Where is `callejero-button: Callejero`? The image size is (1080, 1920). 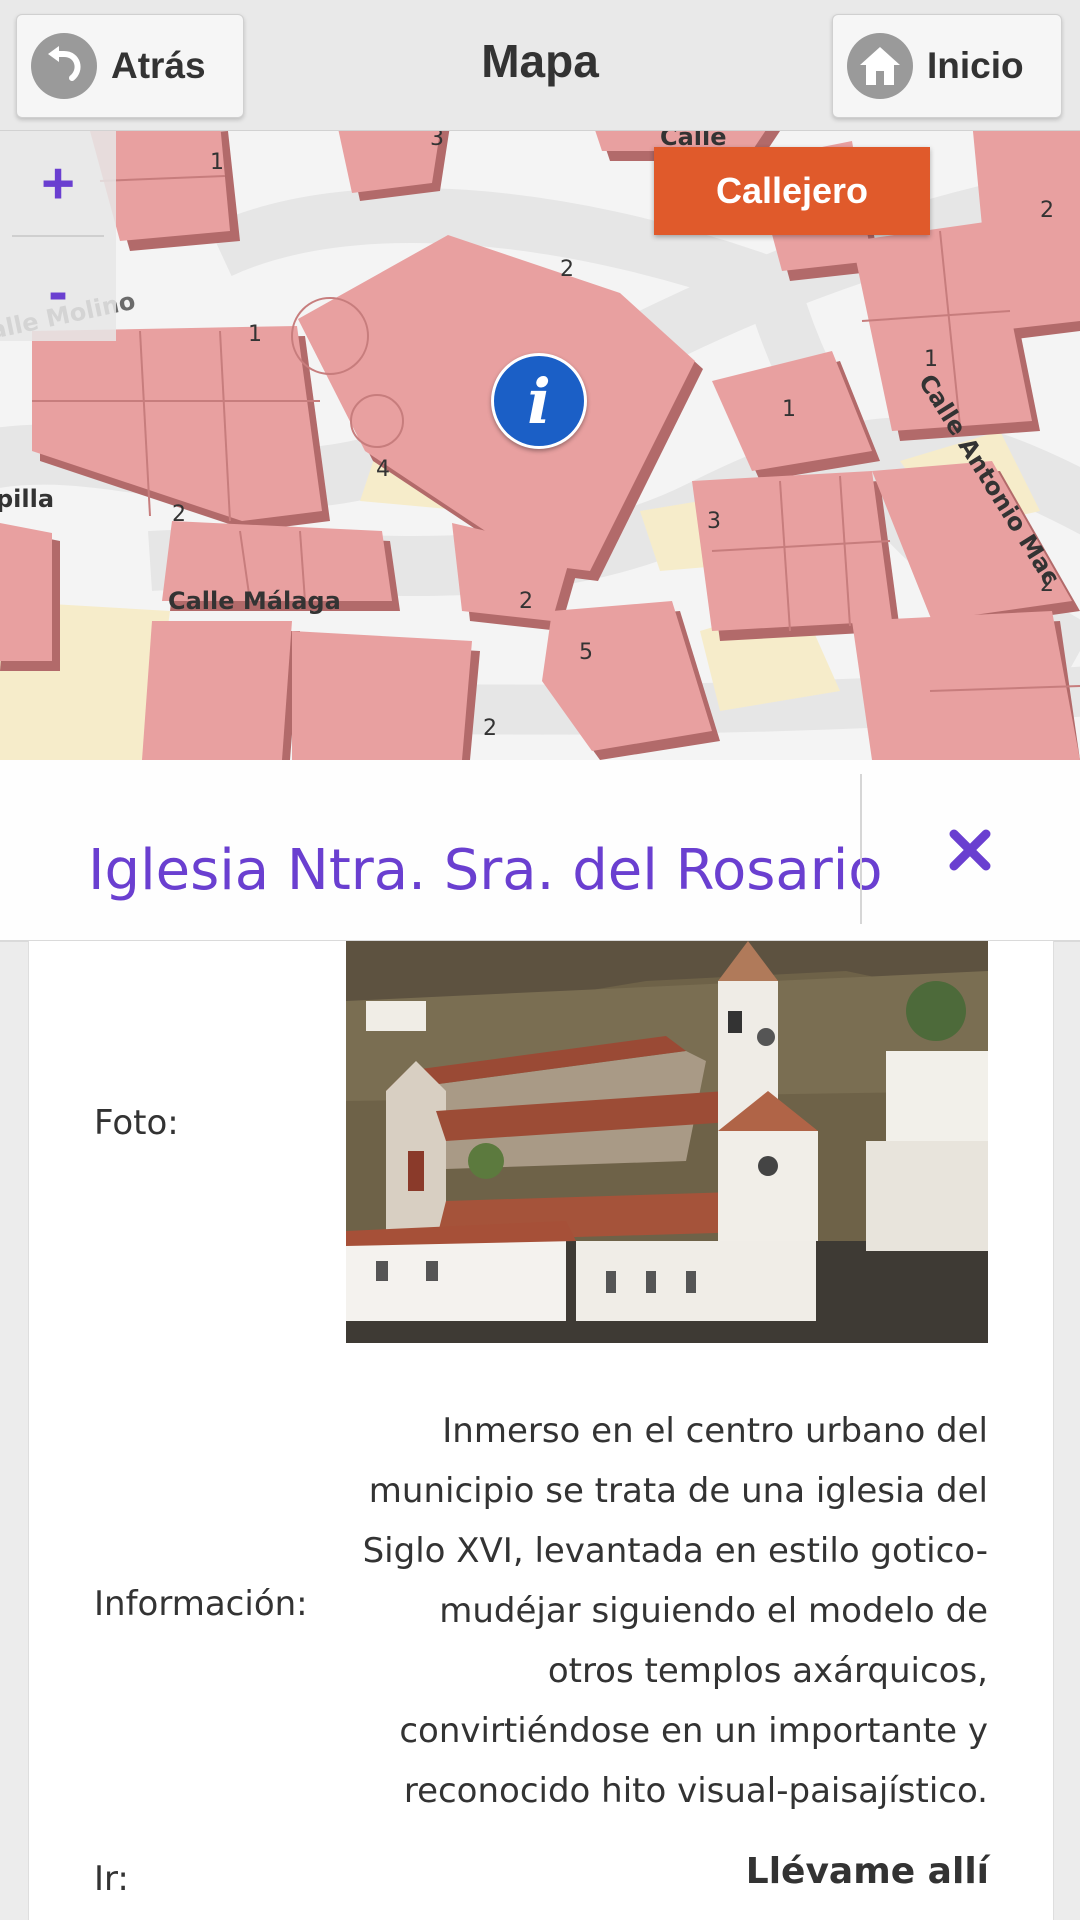 callejero-button: Callejero is located at coordinates (792, 191).